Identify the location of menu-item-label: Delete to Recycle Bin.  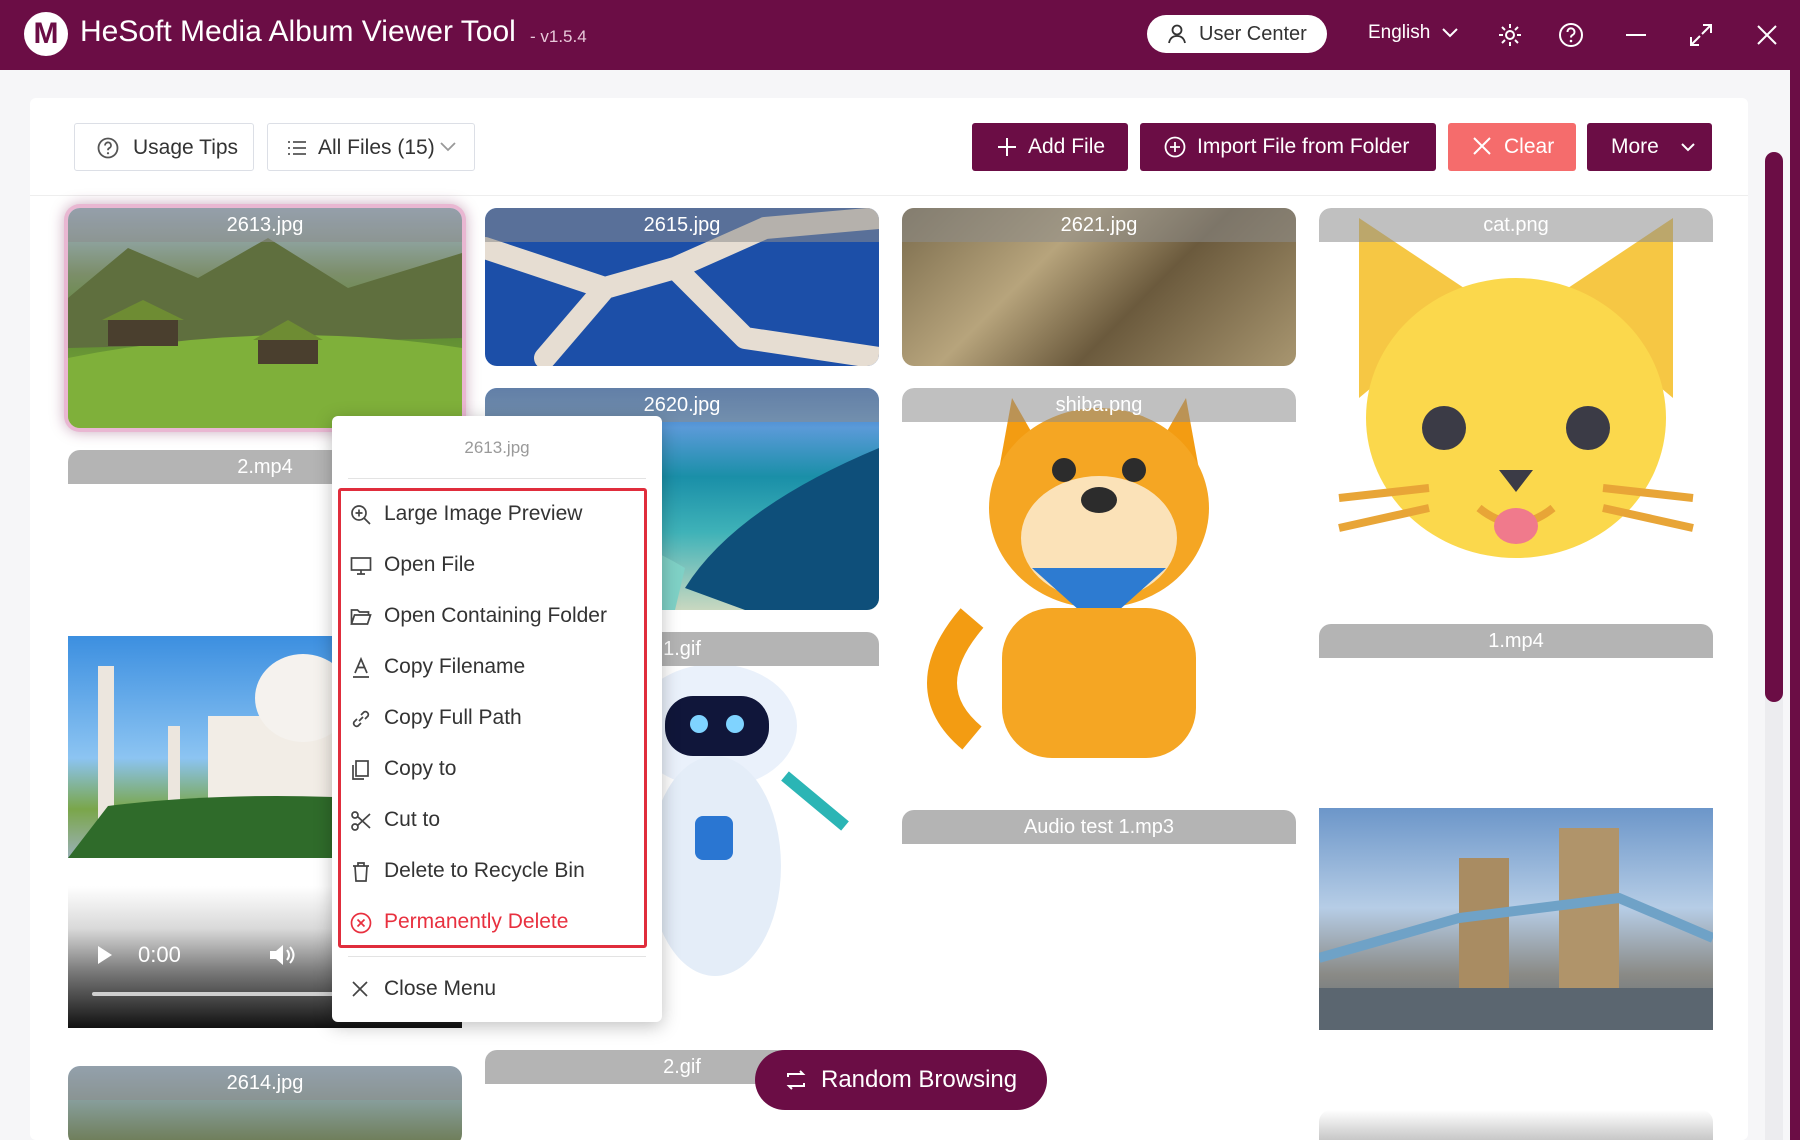
(484, 870).